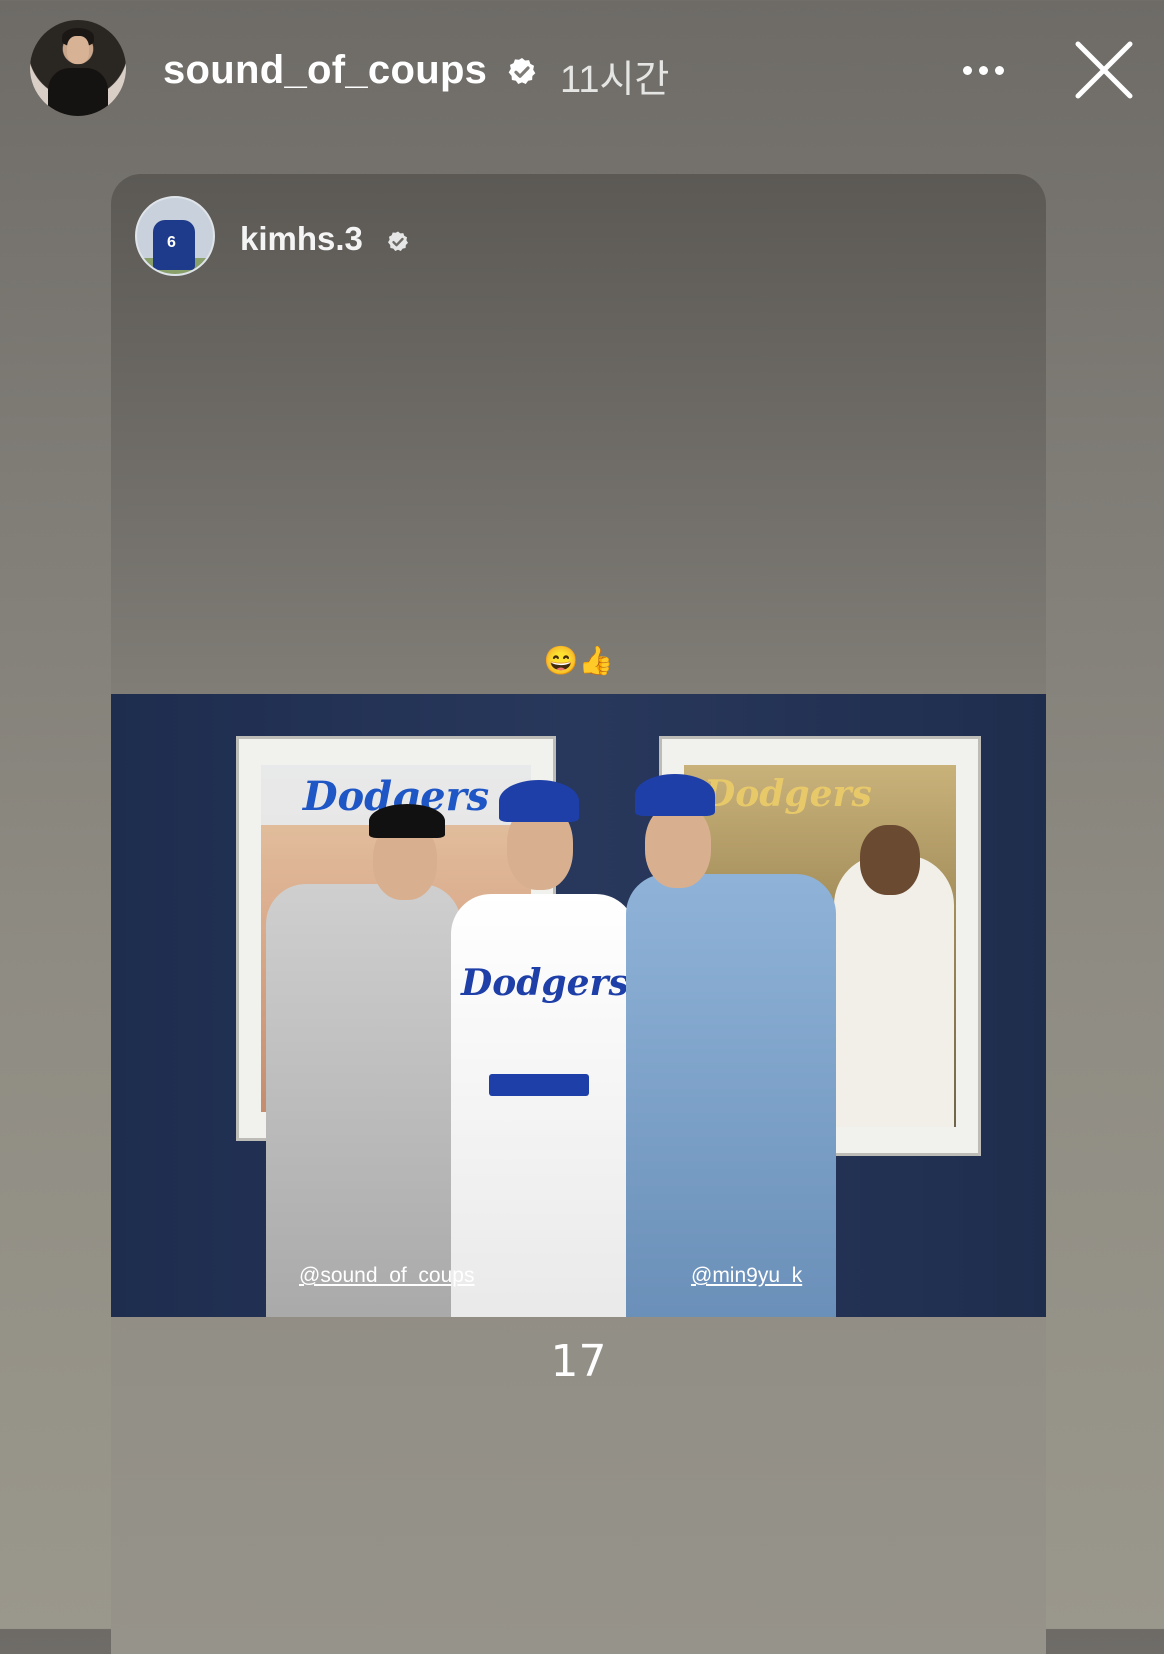 Image resolution: width=1164 pixels, height=1654 pixels. What do you see at coordinates (788, 794) in the screenshot?
I see `poster-title: Dodgers` at bounding box center [788, 794].